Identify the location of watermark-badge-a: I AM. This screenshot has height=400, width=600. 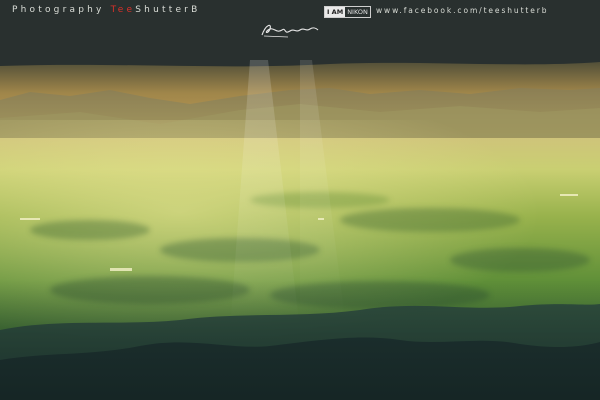
(335, 12).